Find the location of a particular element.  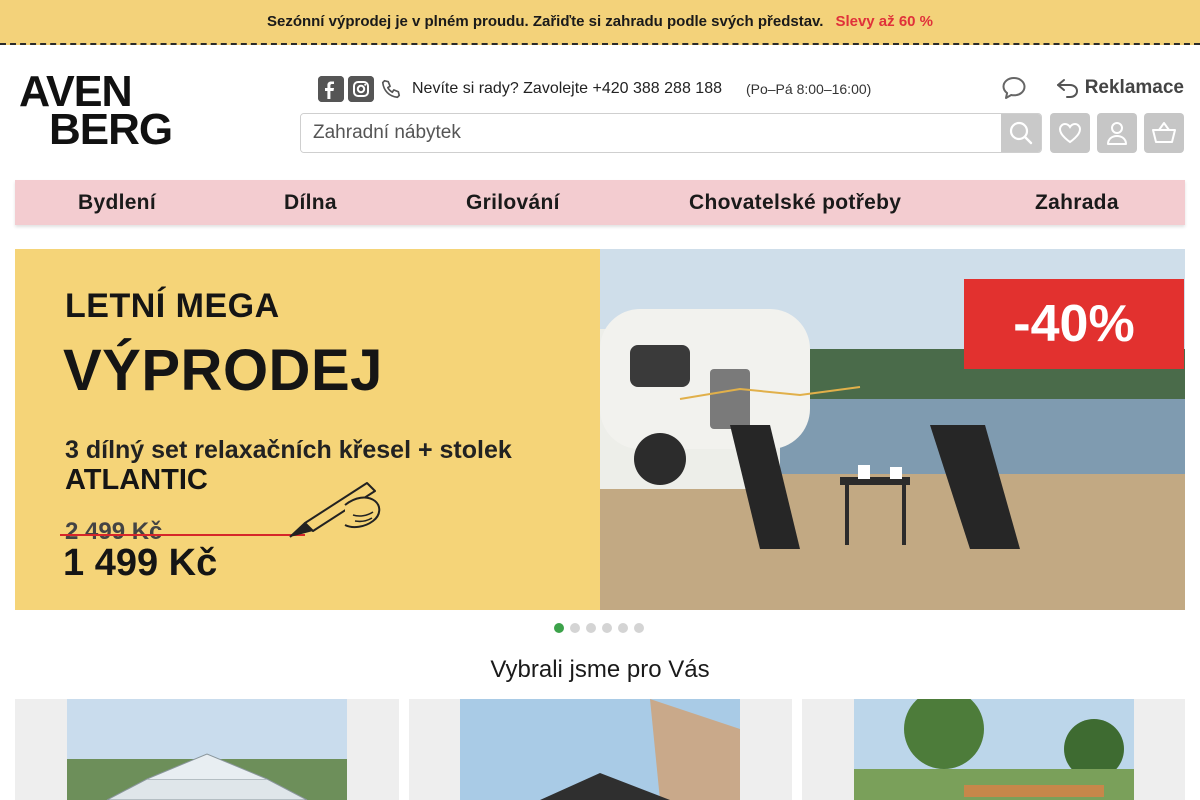

price-strike-line is located at coordinates (182, 535).